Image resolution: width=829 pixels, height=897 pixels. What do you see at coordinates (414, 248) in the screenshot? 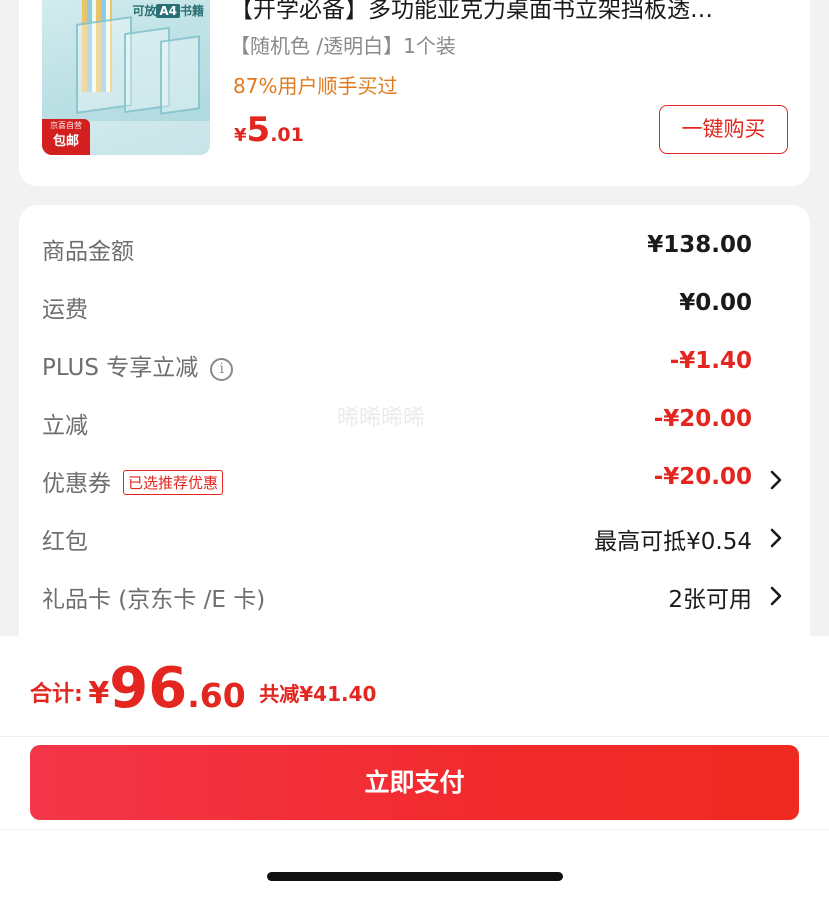
I see `row-goods-amount: 商品金额 ¥138.00` at bounding box center [414, 248].